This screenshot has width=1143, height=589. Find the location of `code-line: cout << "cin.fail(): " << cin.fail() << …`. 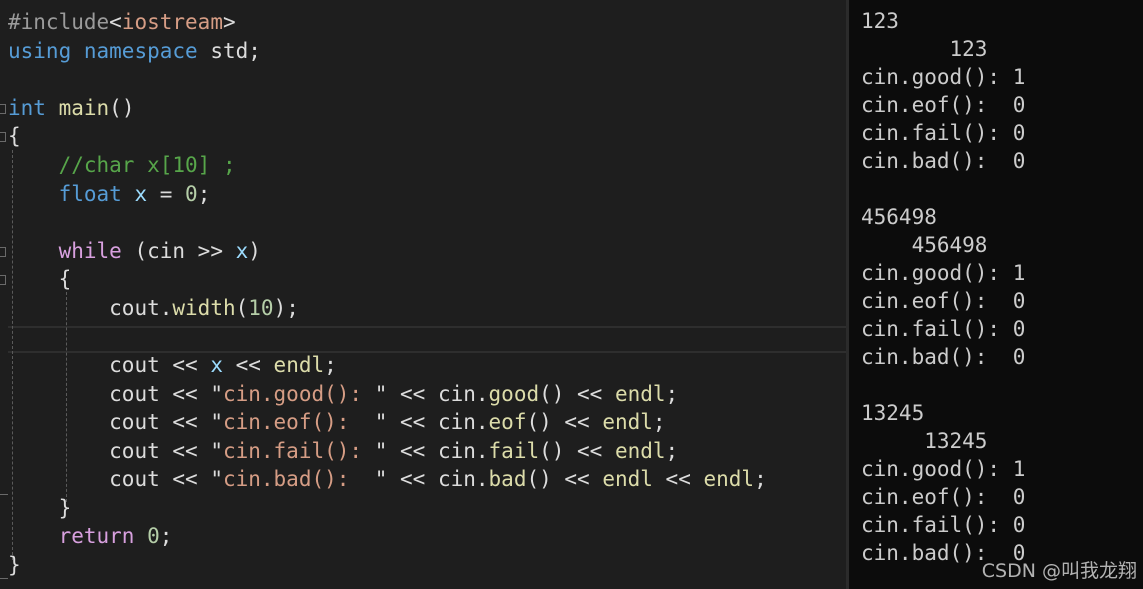

code-line: cout << "cin.fail(): " << cin.fail() << … is located at coordinates (343, 451).